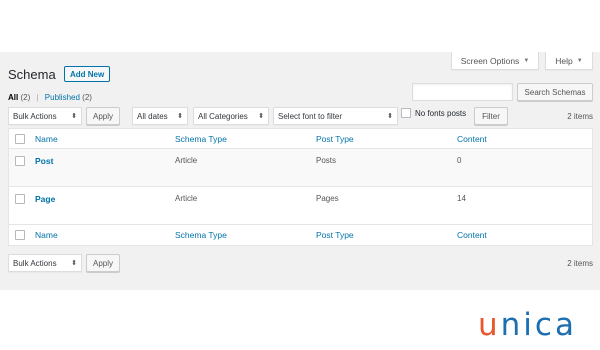  What do you see at coordinates (223, 116) in the screenshot?
I see `categories-value: All Categories` at bounding box center [223, 116].